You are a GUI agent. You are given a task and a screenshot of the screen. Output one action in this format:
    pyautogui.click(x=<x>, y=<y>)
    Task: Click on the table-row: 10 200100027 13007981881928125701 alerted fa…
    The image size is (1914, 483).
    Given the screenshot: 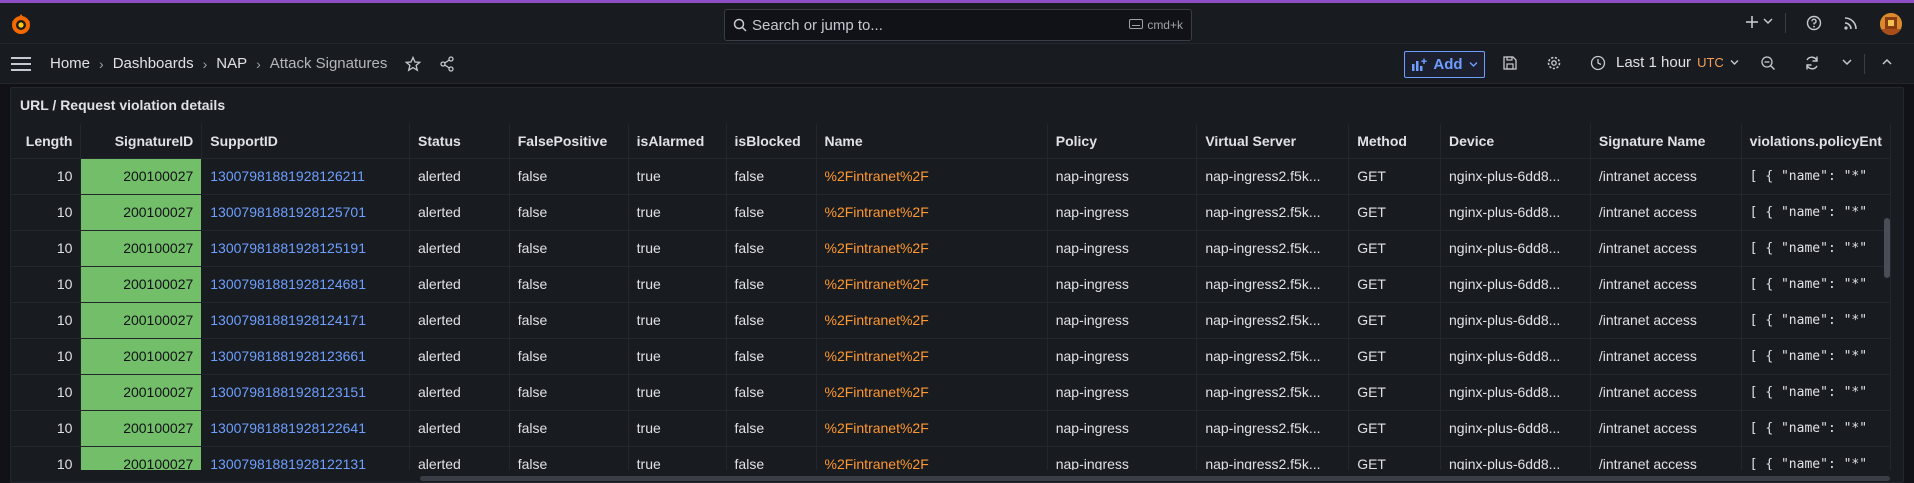 What is the action you would take?
    pyautogui.click(x=951, y=211)
    